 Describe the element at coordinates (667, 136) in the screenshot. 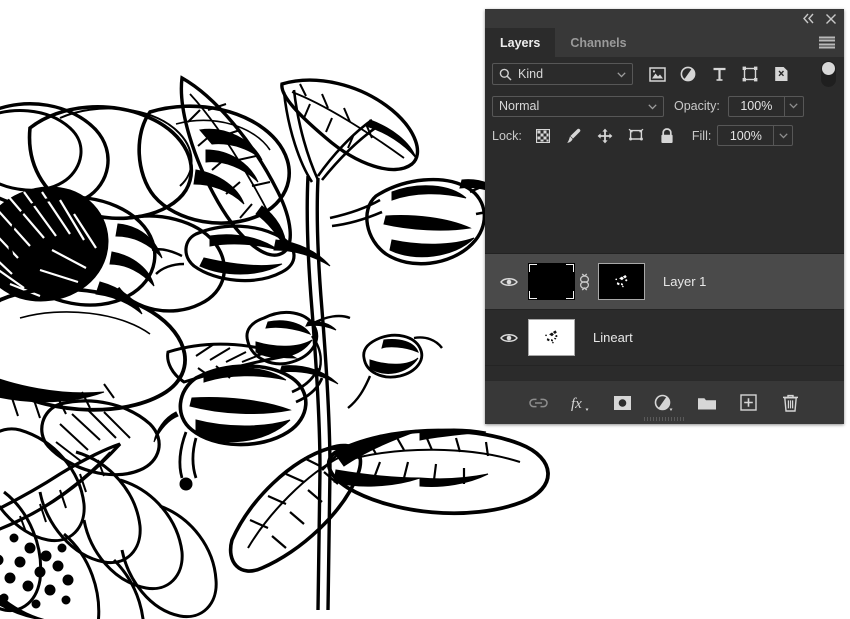

I see `lock-all-icon` at that location.